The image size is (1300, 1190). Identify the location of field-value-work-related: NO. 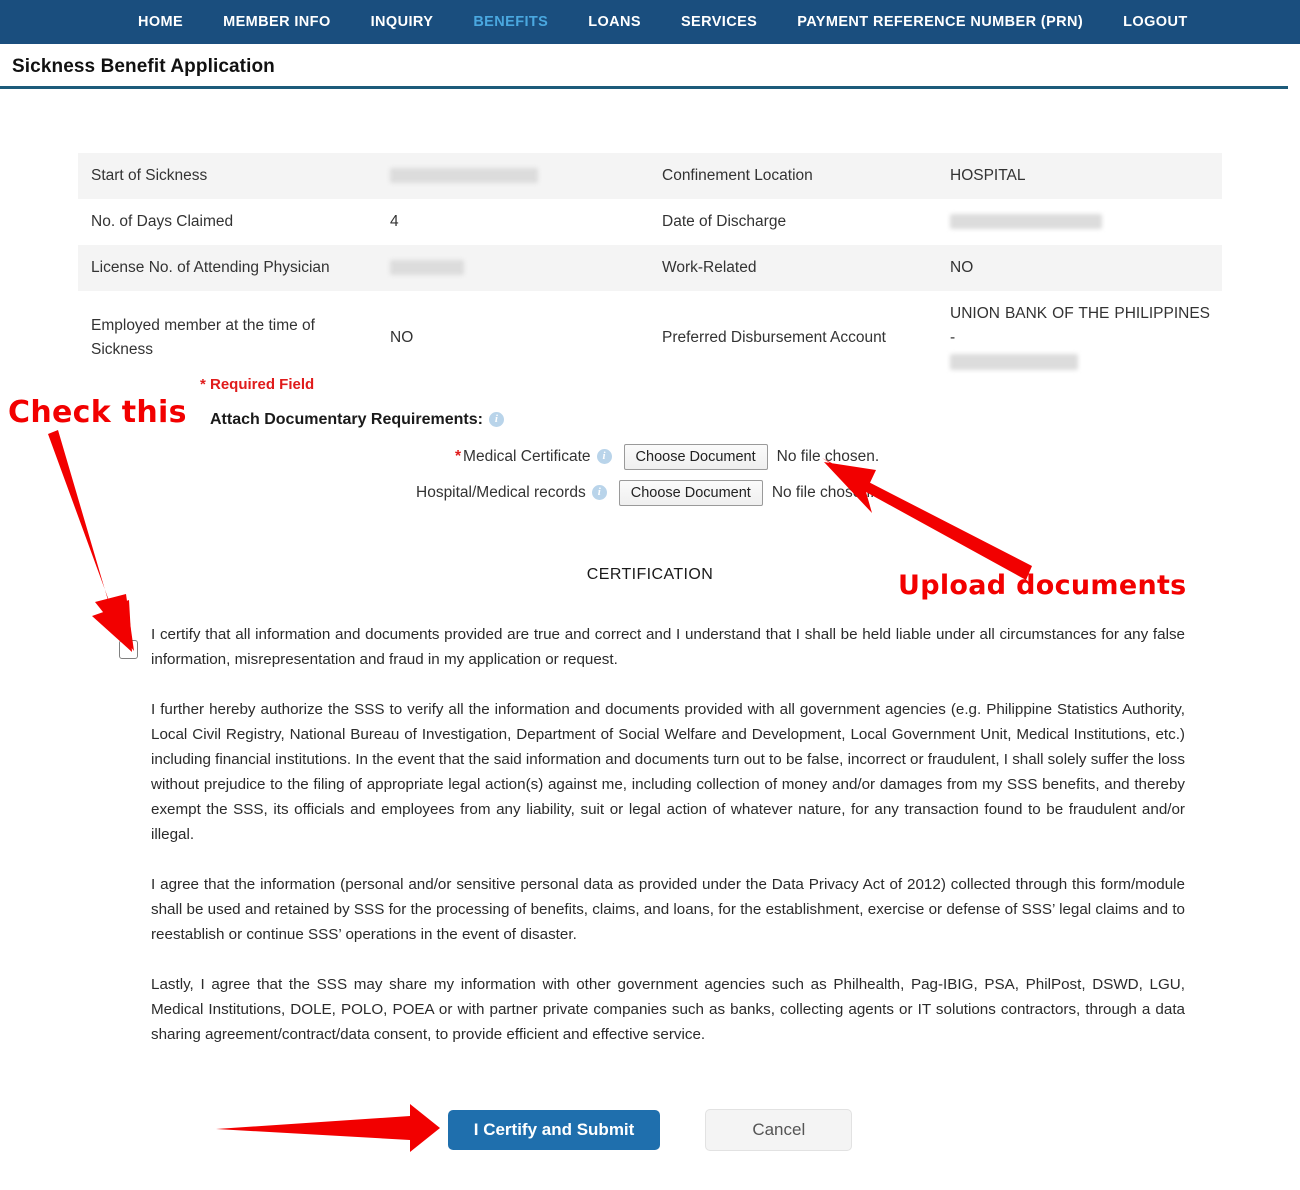
(962, 268).